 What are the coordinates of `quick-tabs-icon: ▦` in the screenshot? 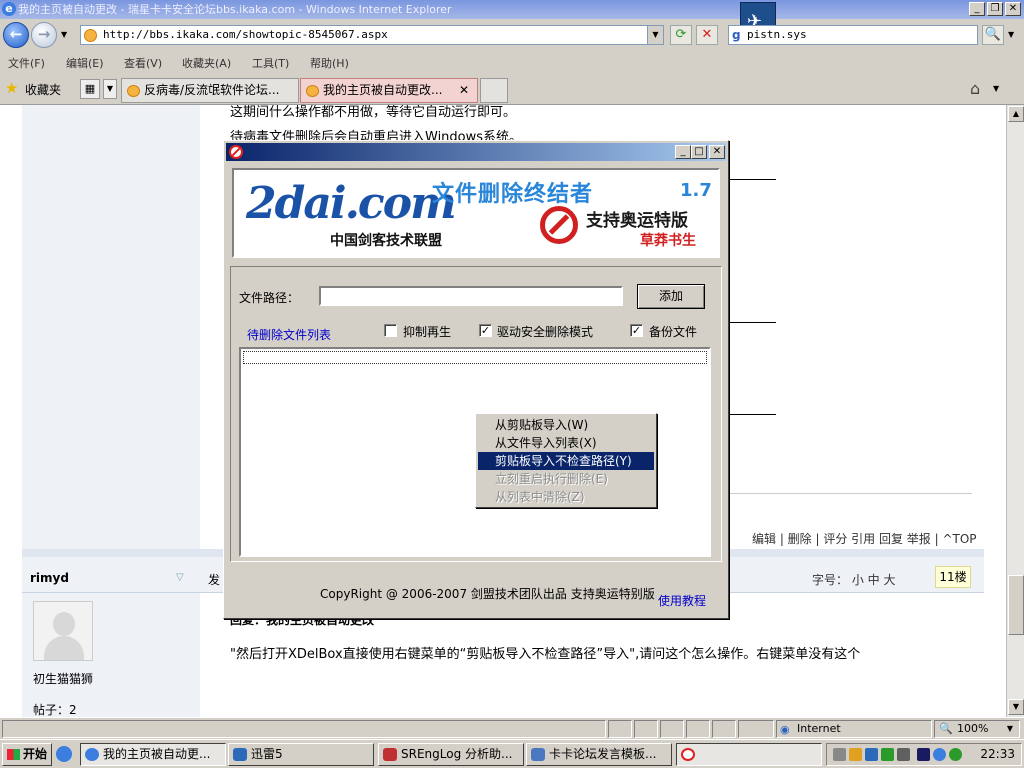 It's located at (90, 89).